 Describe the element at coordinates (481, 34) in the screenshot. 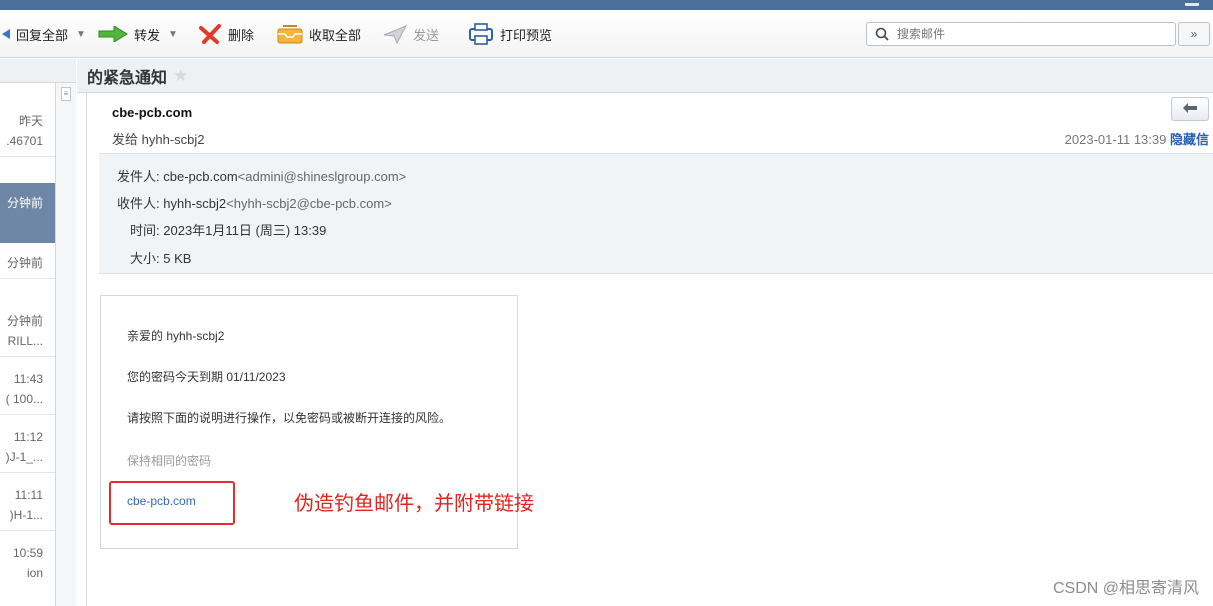

I see `printer-icon` at that location.